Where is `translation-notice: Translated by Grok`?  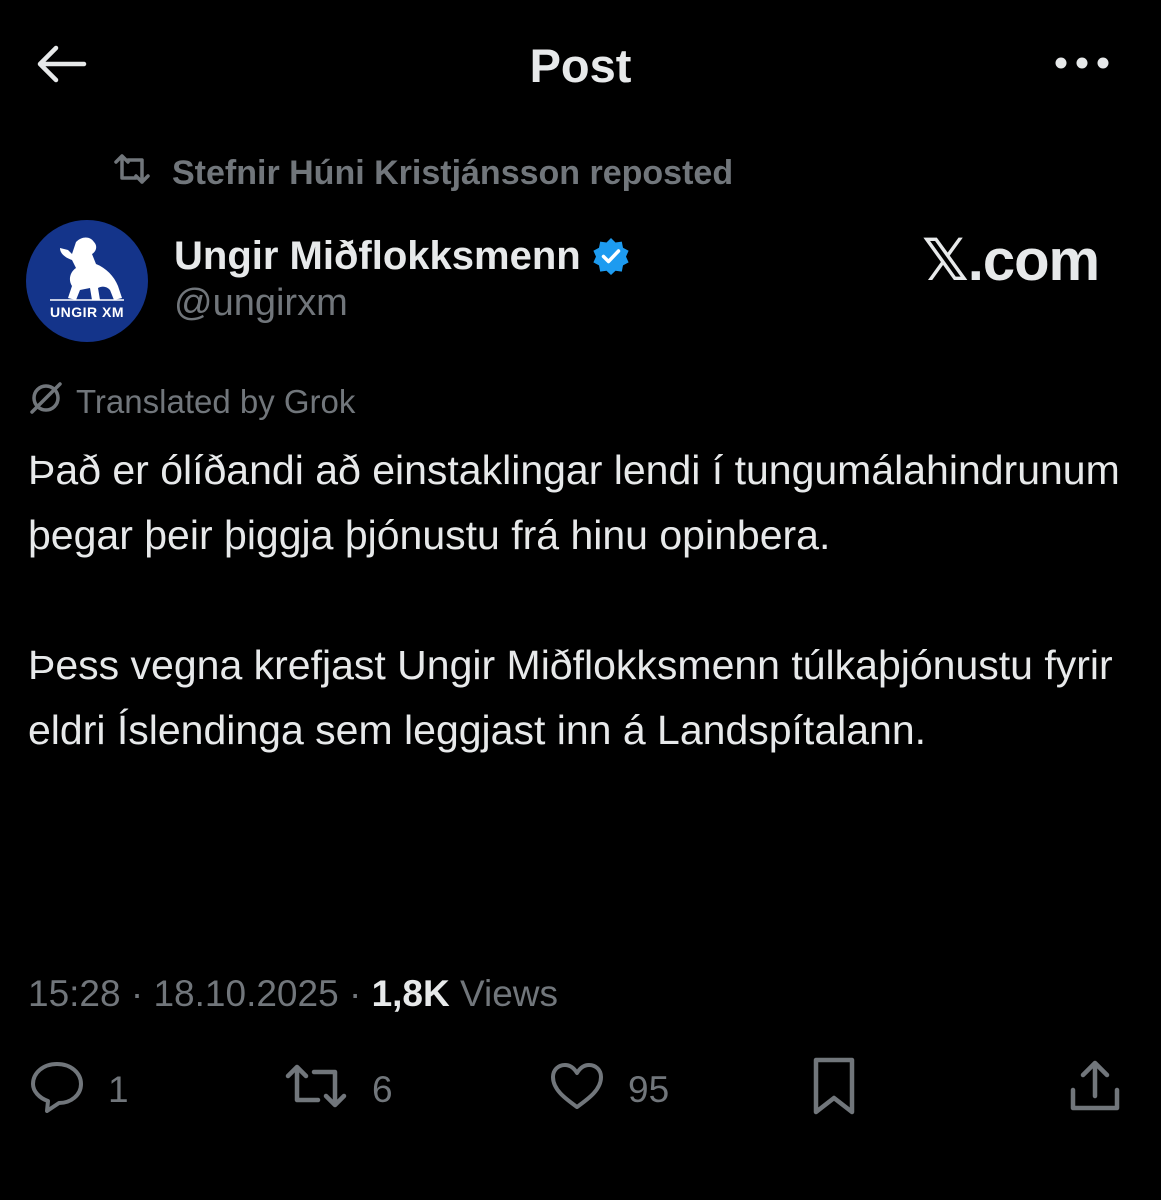 translation-notice: Translated by Grok is located at coordinates (190, 402).